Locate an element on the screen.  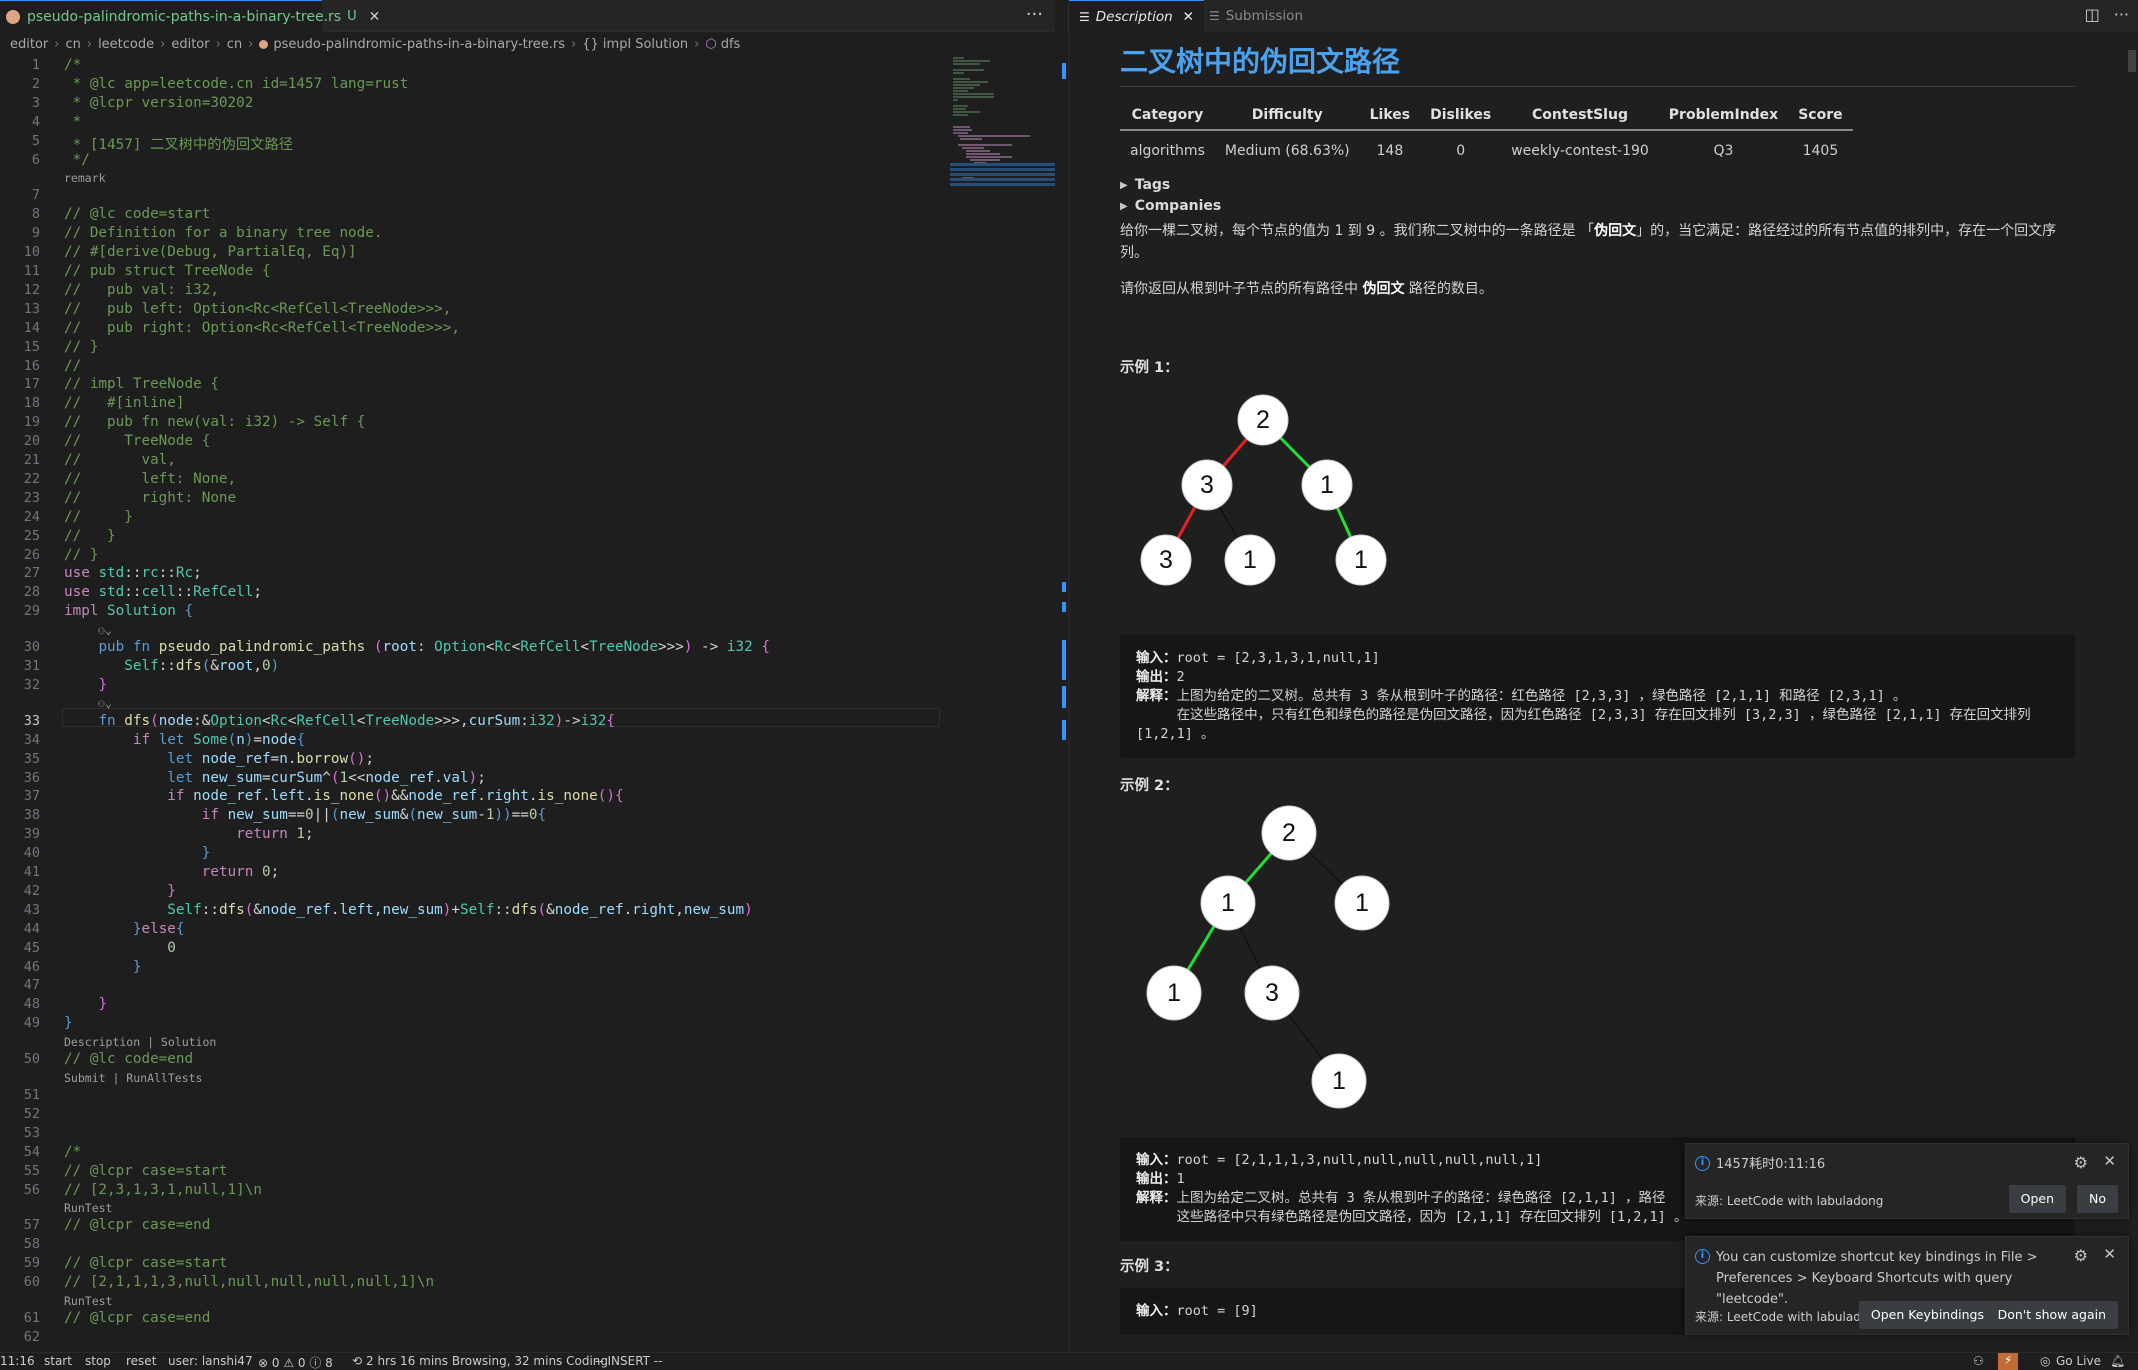
stop-button: stop is located at coordinates (98, 1361).